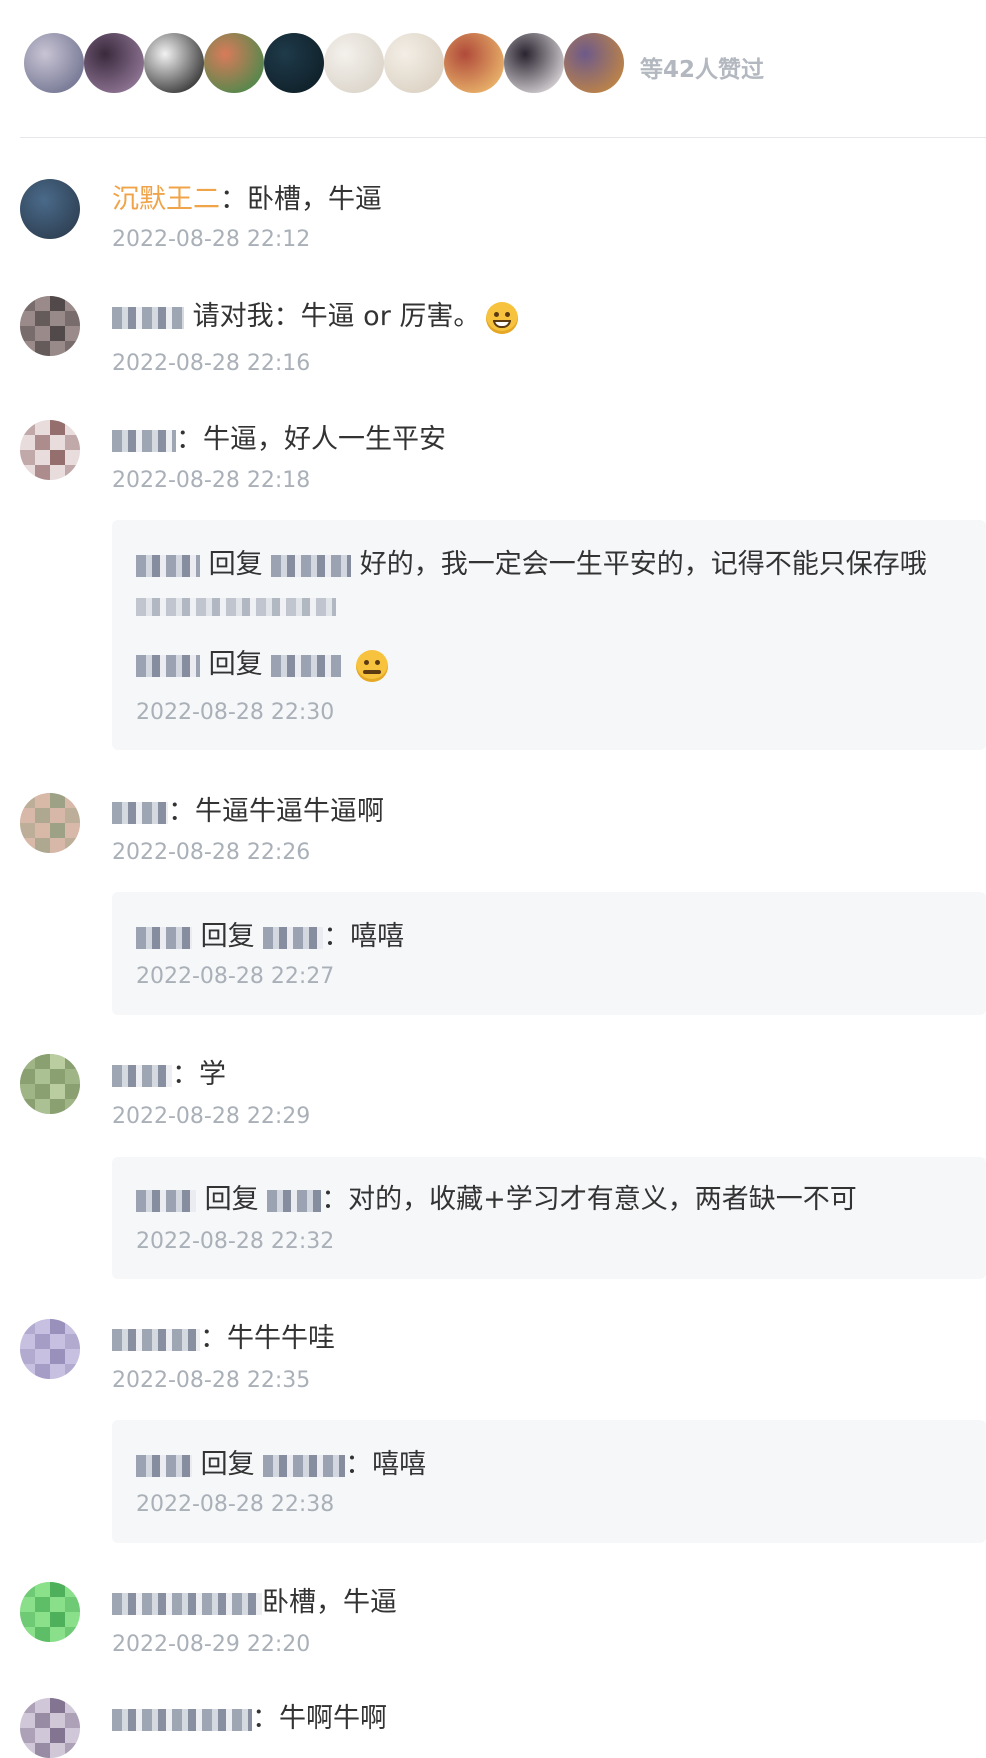 This screenshot has width=986, height=1758. I want to click on angry-emoji-icon, so click(371, 665).